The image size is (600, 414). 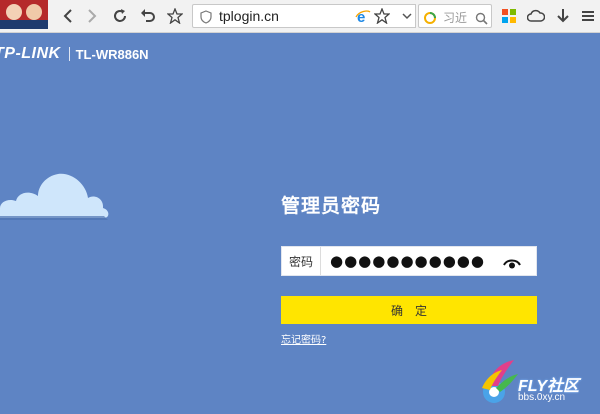 What do you see at coordinates (538, 384) in the screenshot?
I see `watermark: FLY社区 bbs.0xy.cn` at bounding box center [538, 384].